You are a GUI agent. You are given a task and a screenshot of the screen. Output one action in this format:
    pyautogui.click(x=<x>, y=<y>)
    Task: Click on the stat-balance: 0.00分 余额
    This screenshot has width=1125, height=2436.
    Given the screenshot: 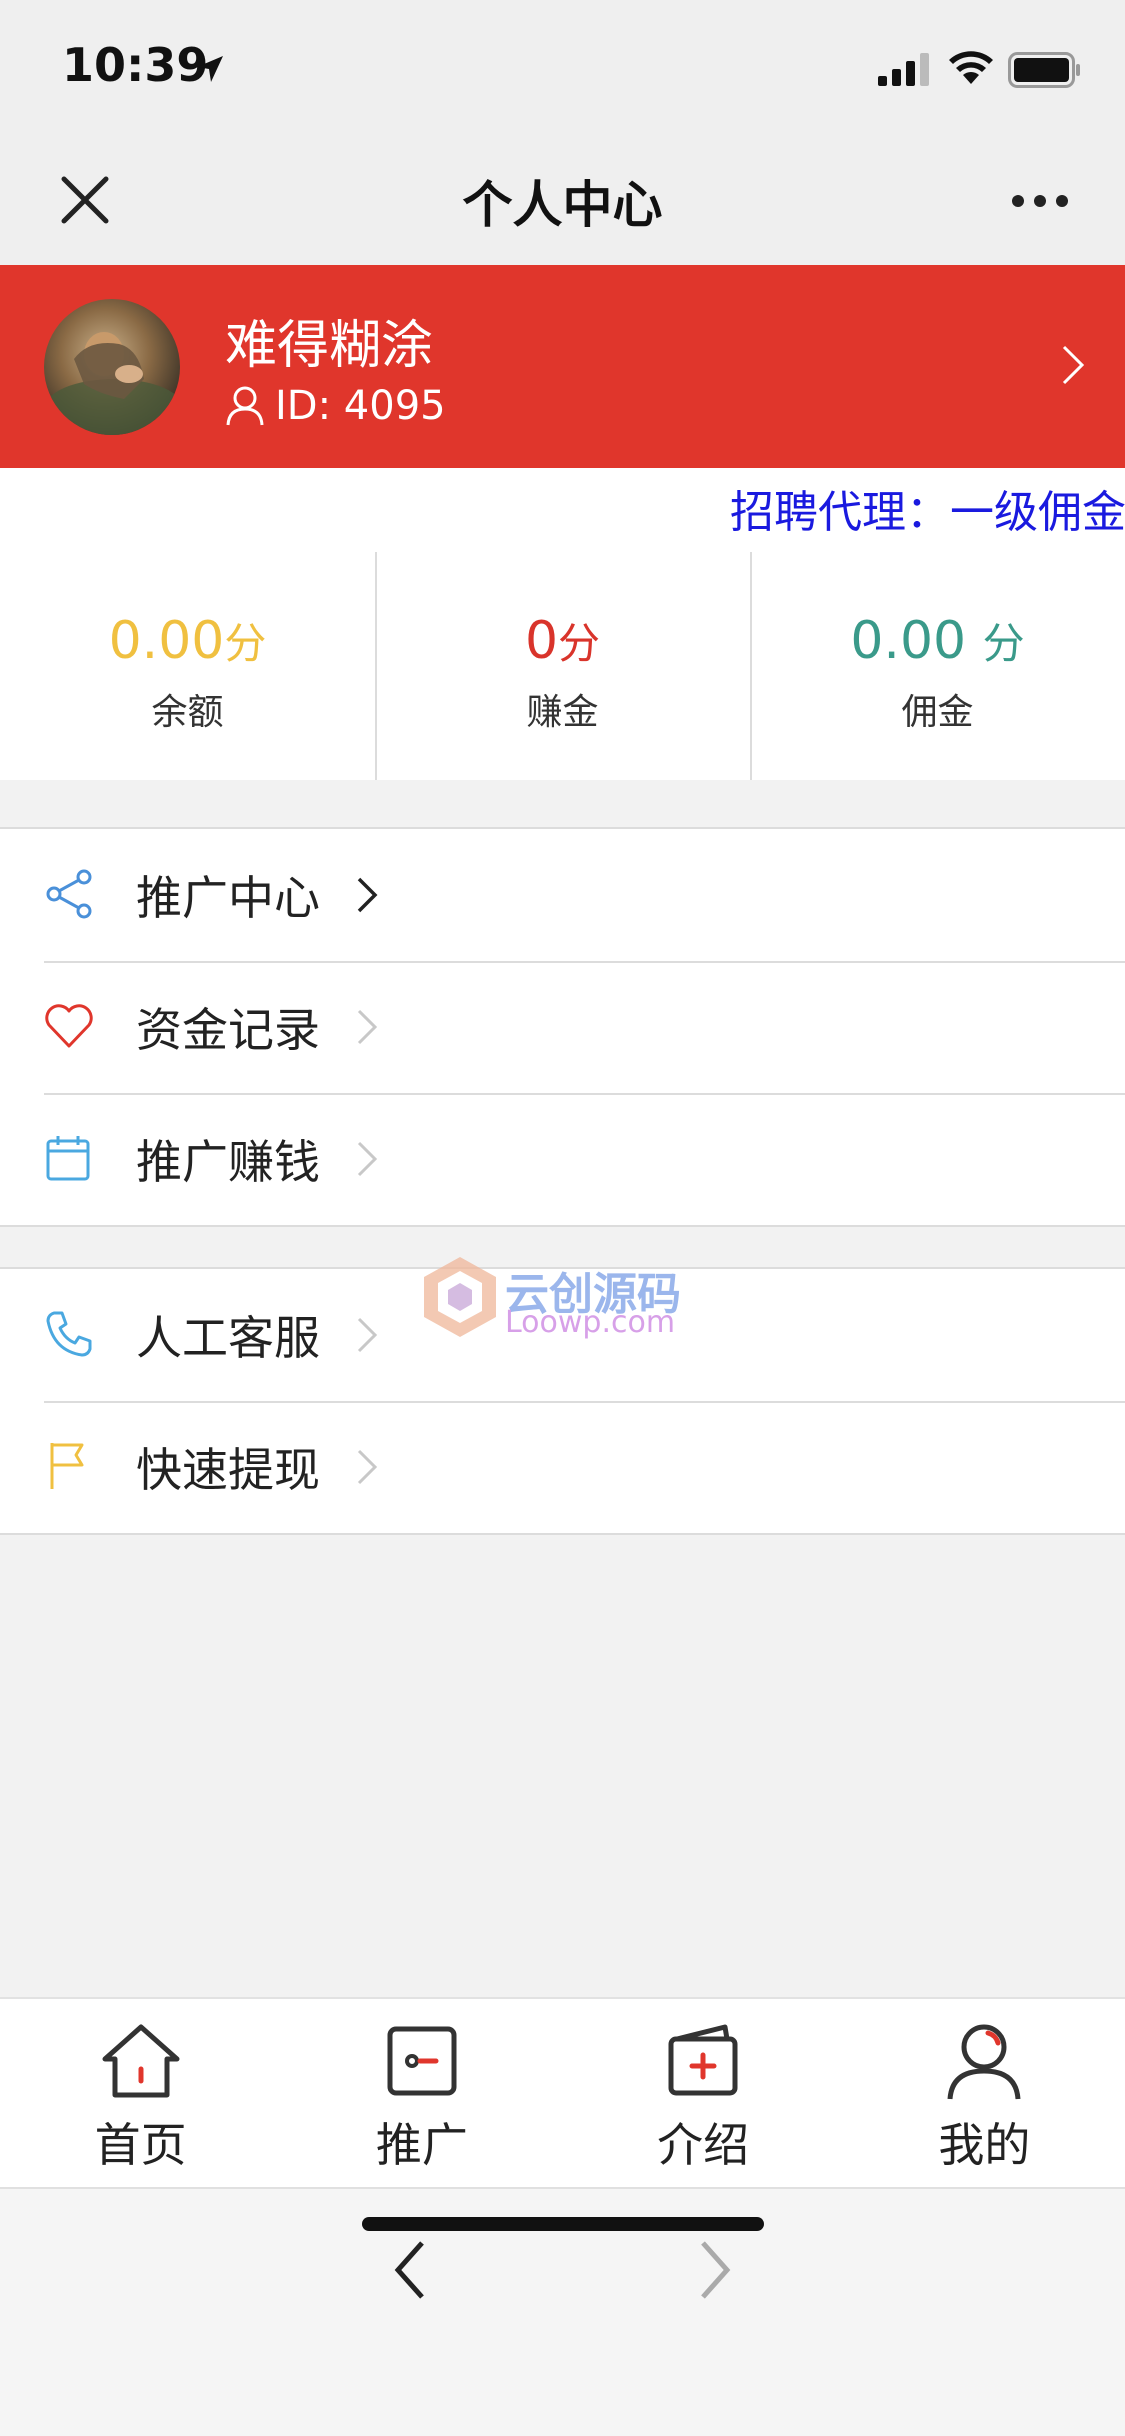 What is the action you would take?
    pyautogui.click(x=187, y=665)
    